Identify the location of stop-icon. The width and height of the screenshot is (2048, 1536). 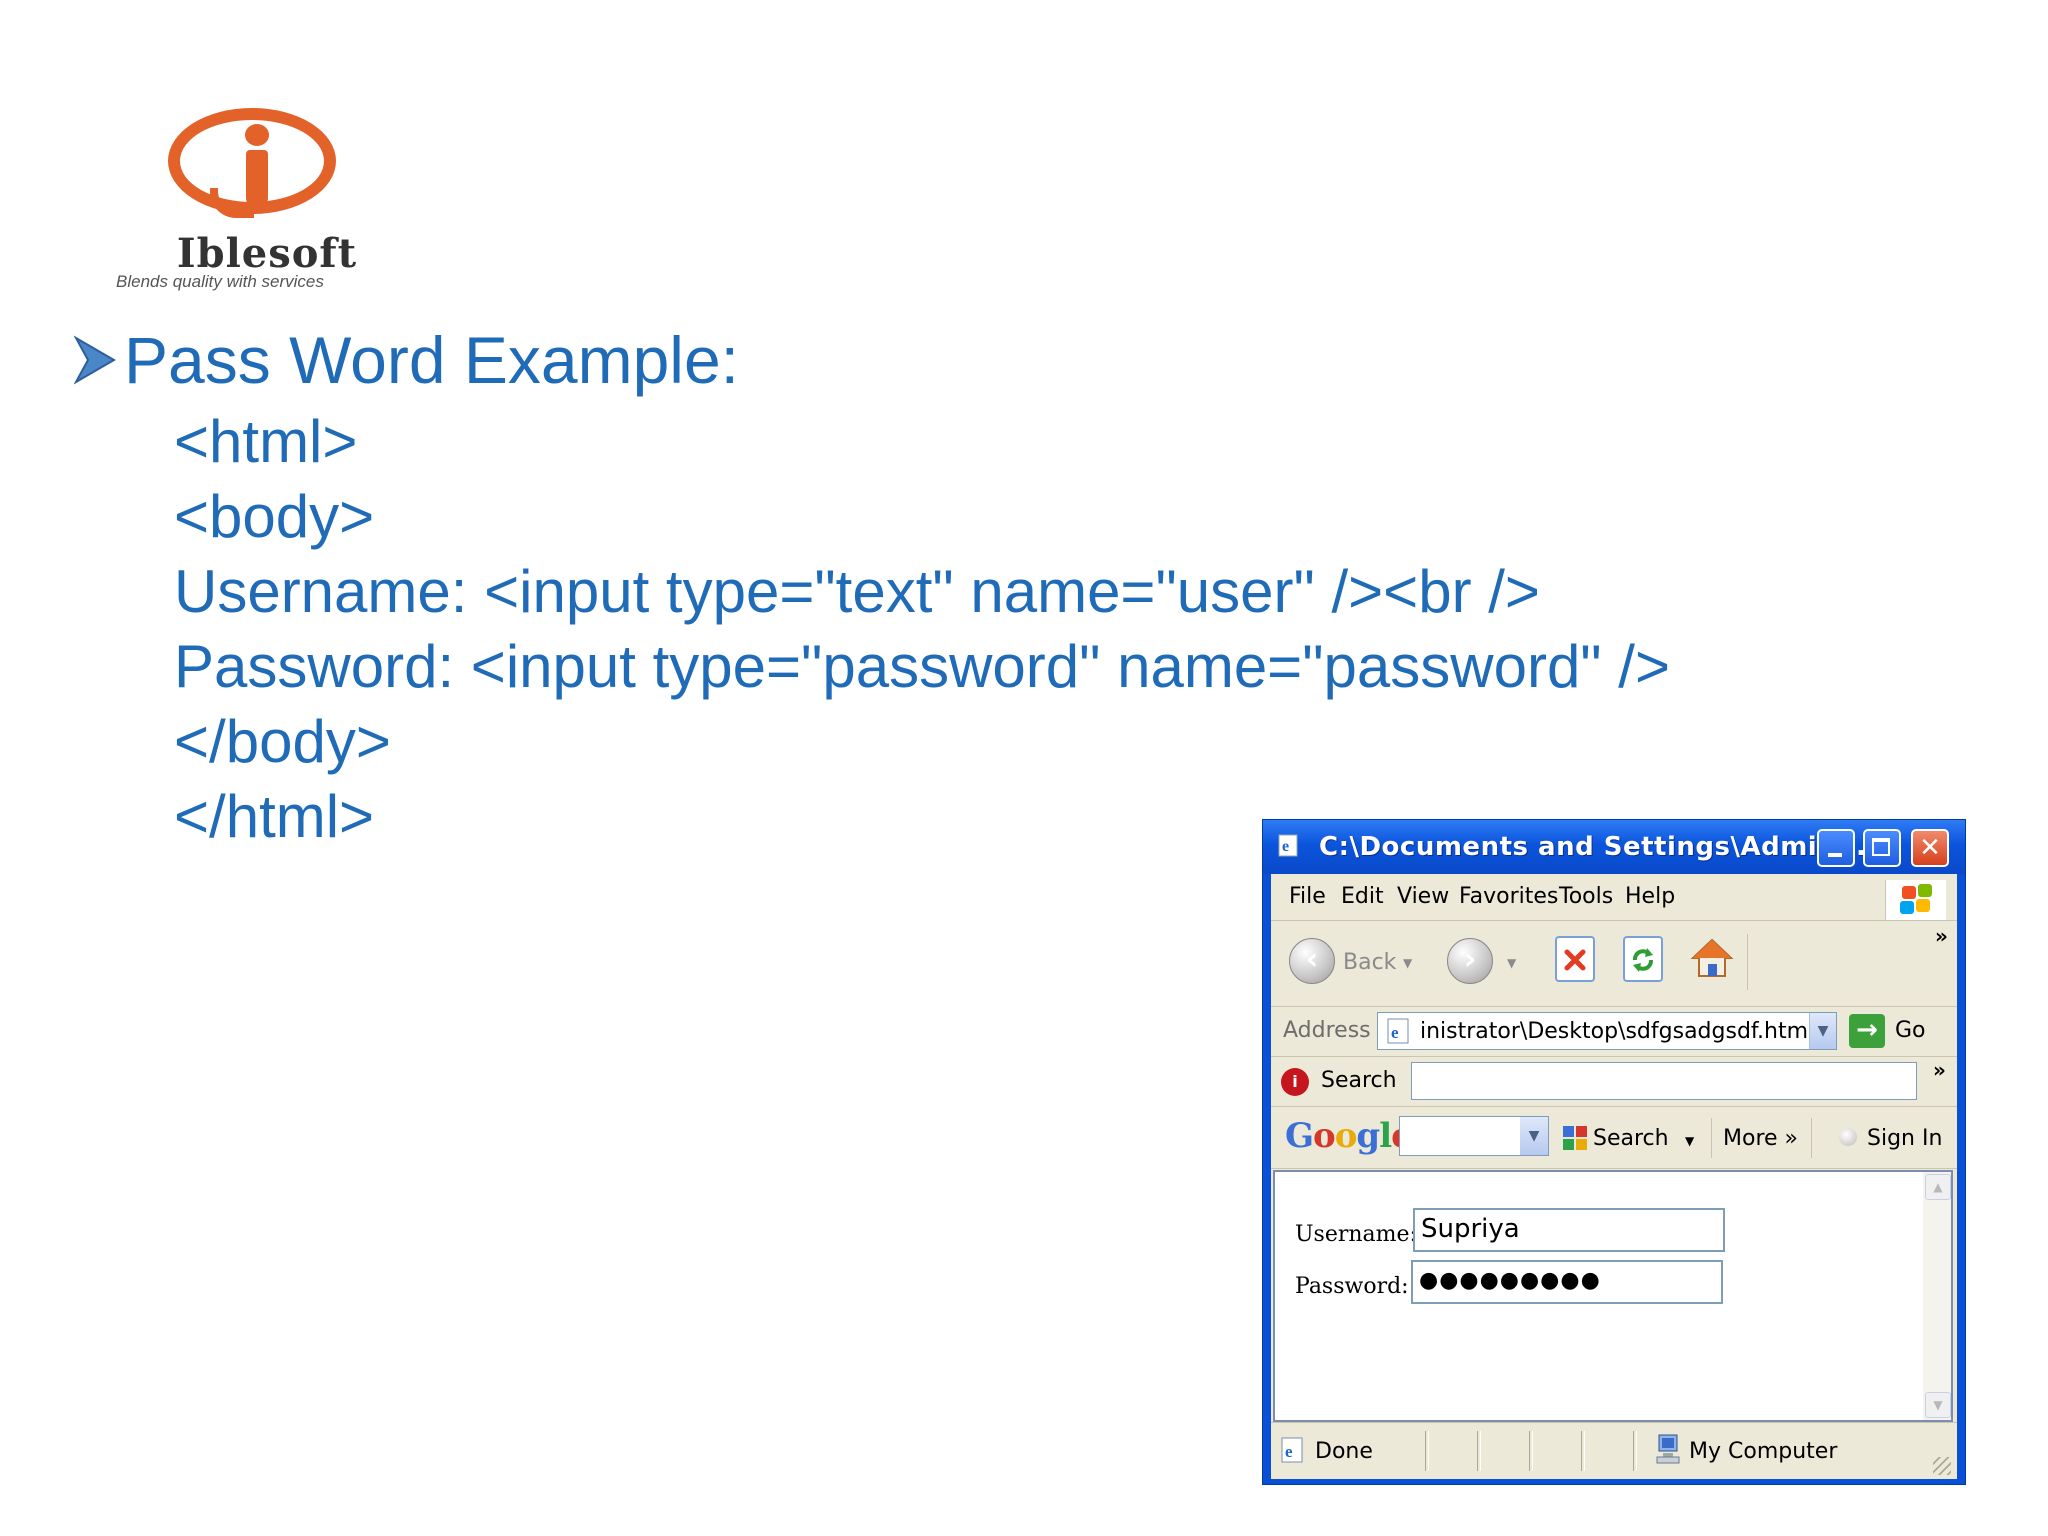
(1575, 959).